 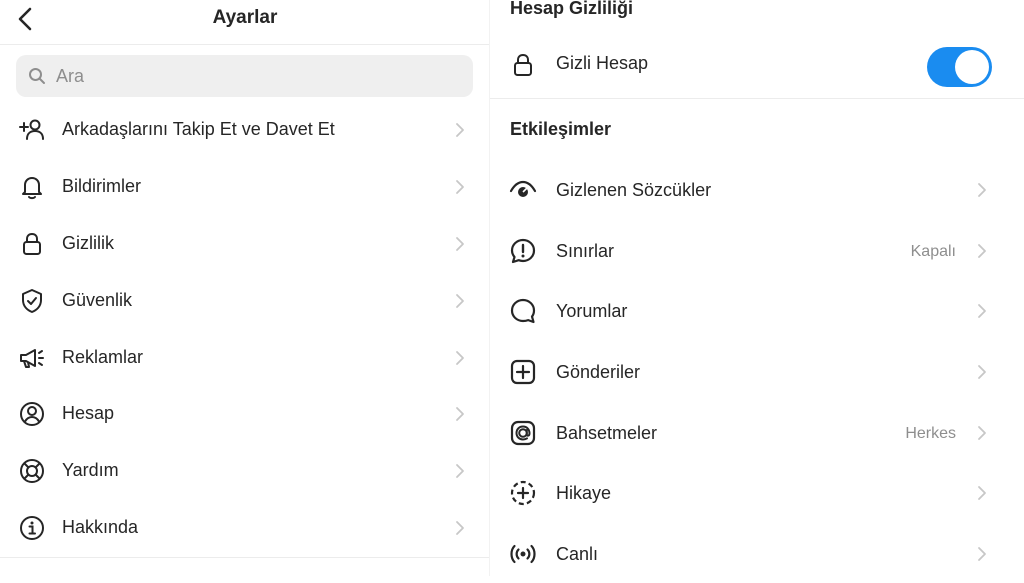 What do you see at coordinates (523, 372) in the screenshot?
I see `add-square-icon` at bounding box center [523, 372].